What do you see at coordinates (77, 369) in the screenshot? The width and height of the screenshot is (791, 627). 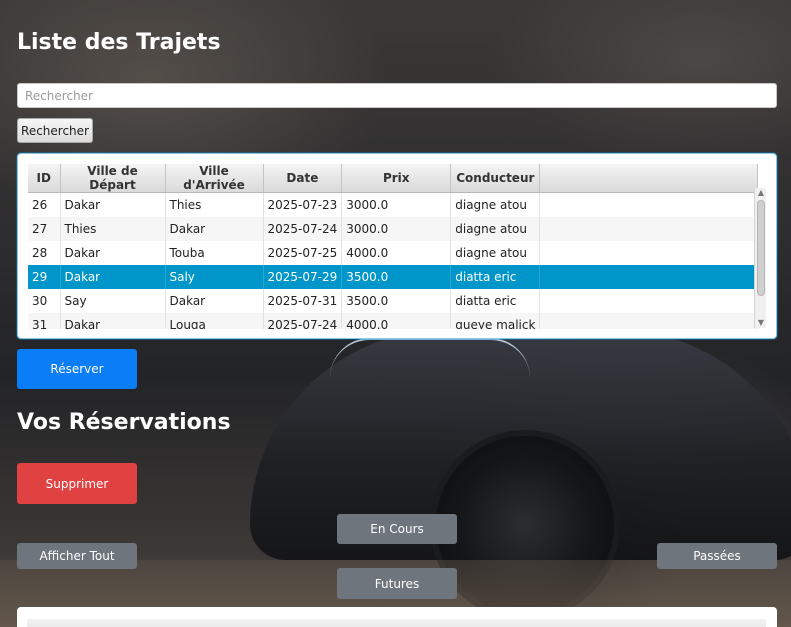 I see `reserve-button: Réserver` at bounding box center [77, 369].